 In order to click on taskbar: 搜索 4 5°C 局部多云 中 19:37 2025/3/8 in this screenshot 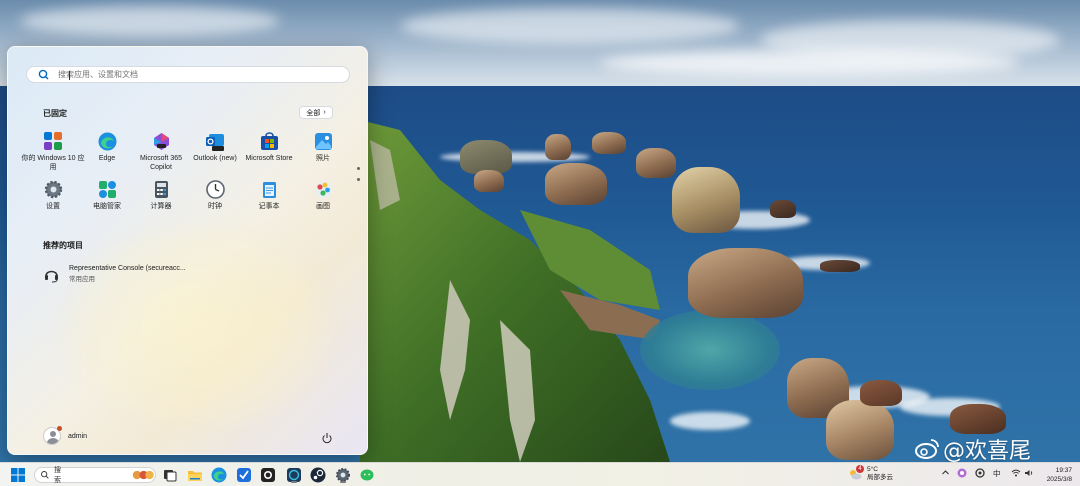, I will do `click(540, 474)`.